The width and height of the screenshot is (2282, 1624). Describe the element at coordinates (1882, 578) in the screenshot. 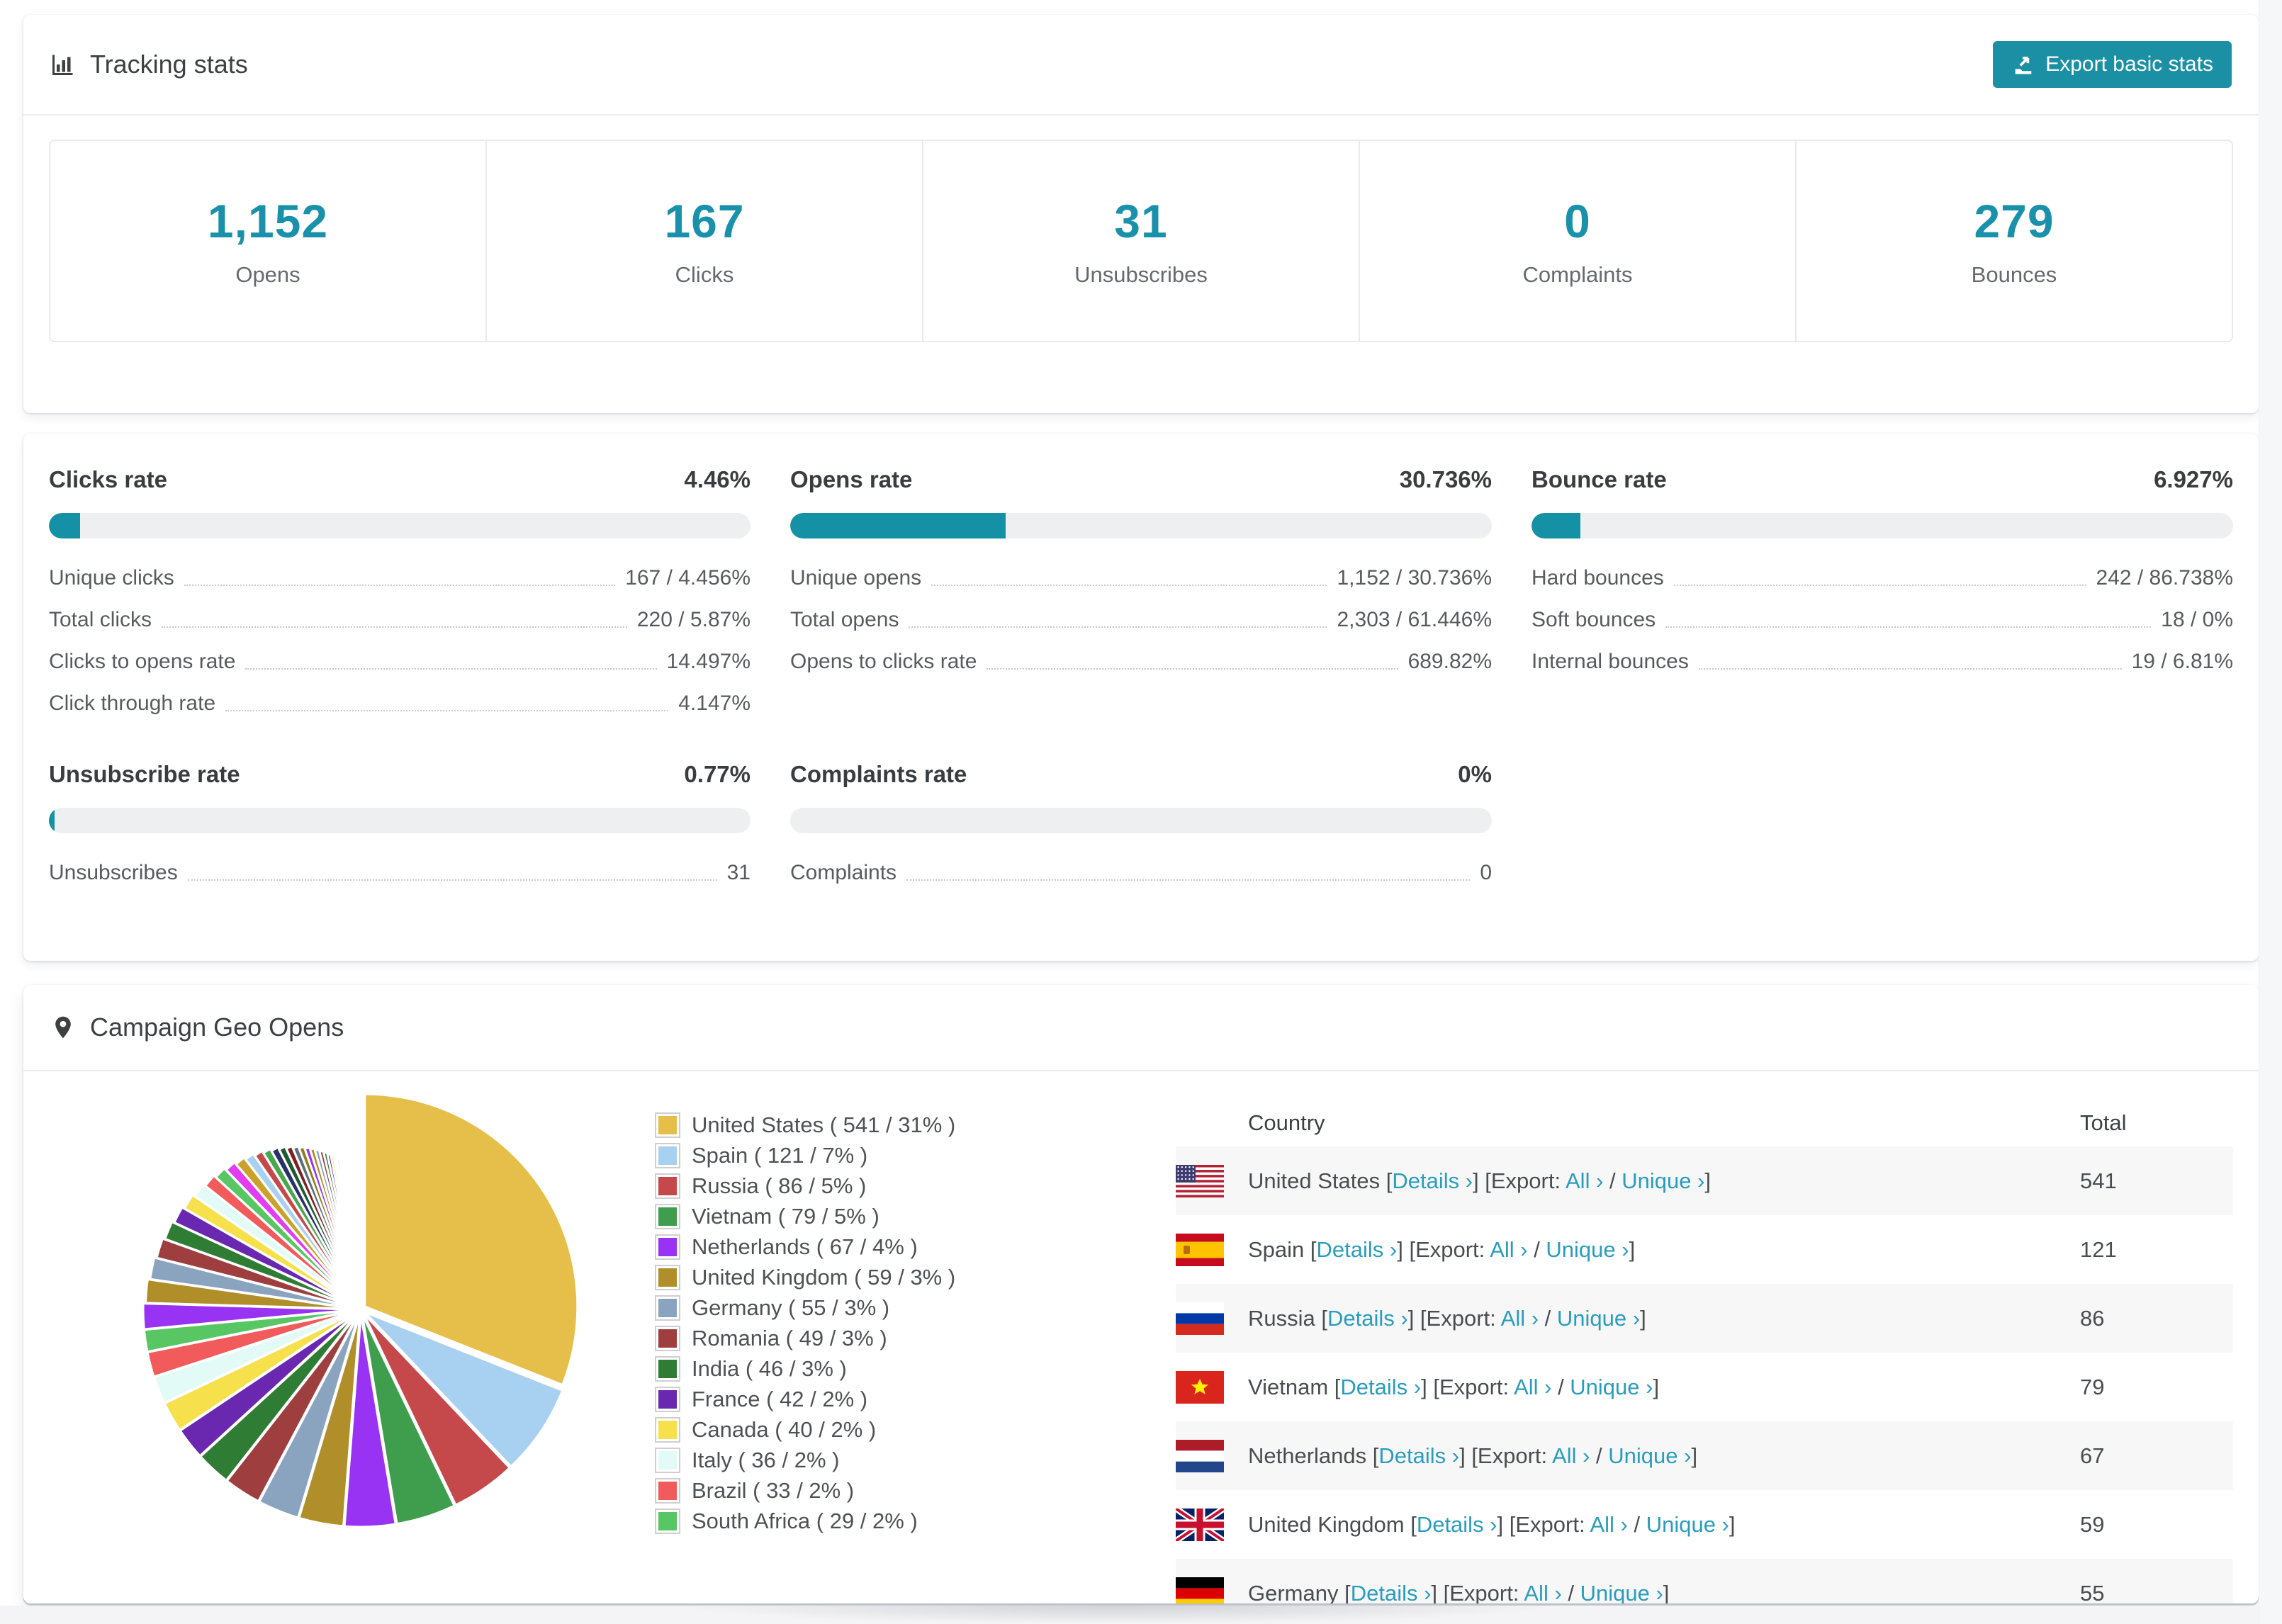

I see `rate-row: Hard bounces 242 / 86.738%` at that location.